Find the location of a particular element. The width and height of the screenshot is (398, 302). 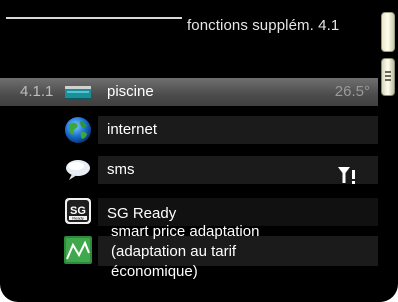

scrollbar-thumb is located at coordinates (388, 77).